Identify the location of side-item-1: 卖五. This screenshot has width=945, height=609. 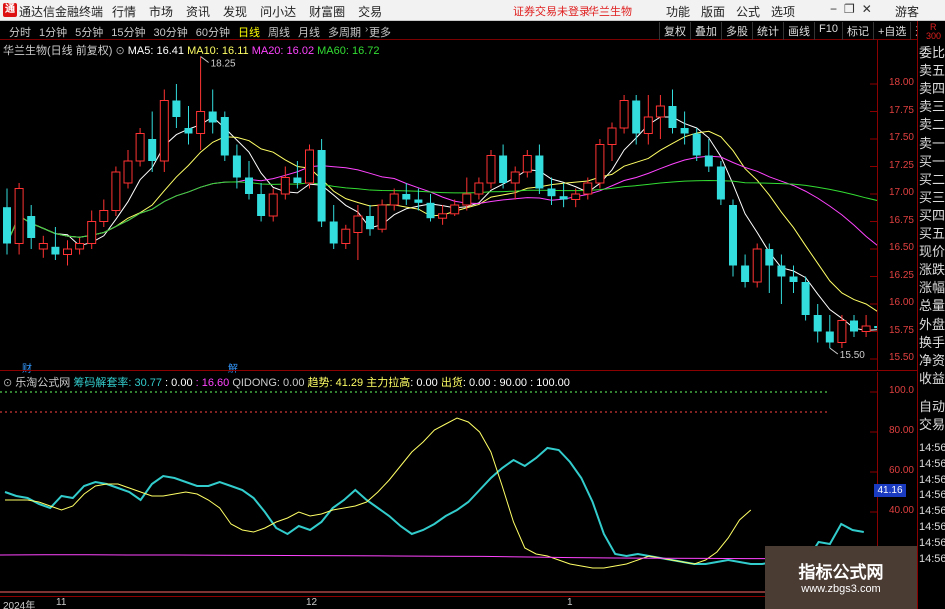
(932, 71).